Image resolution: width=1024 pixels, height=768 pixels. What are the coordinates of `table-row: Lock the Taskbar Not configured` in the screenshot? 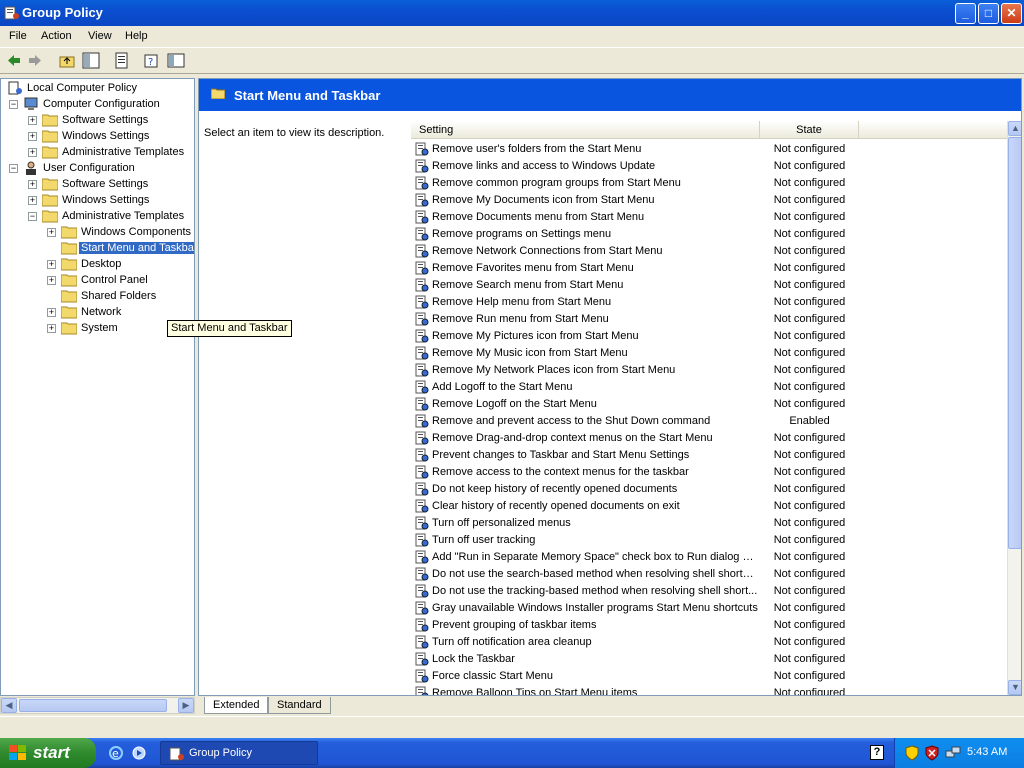 It's located at (709, 659).